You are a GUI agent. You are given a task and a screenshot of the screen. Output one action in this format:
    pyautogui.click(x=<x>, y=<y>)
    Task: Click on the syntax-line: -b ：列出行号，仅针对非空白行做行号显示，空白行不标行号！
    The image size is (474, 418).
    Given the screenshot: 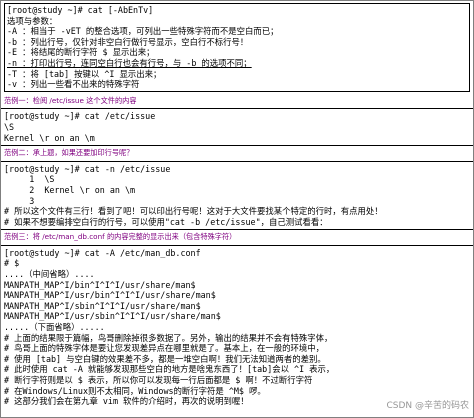 What is the action you would take?
    pyautogui.click(x=128, y=41)
    